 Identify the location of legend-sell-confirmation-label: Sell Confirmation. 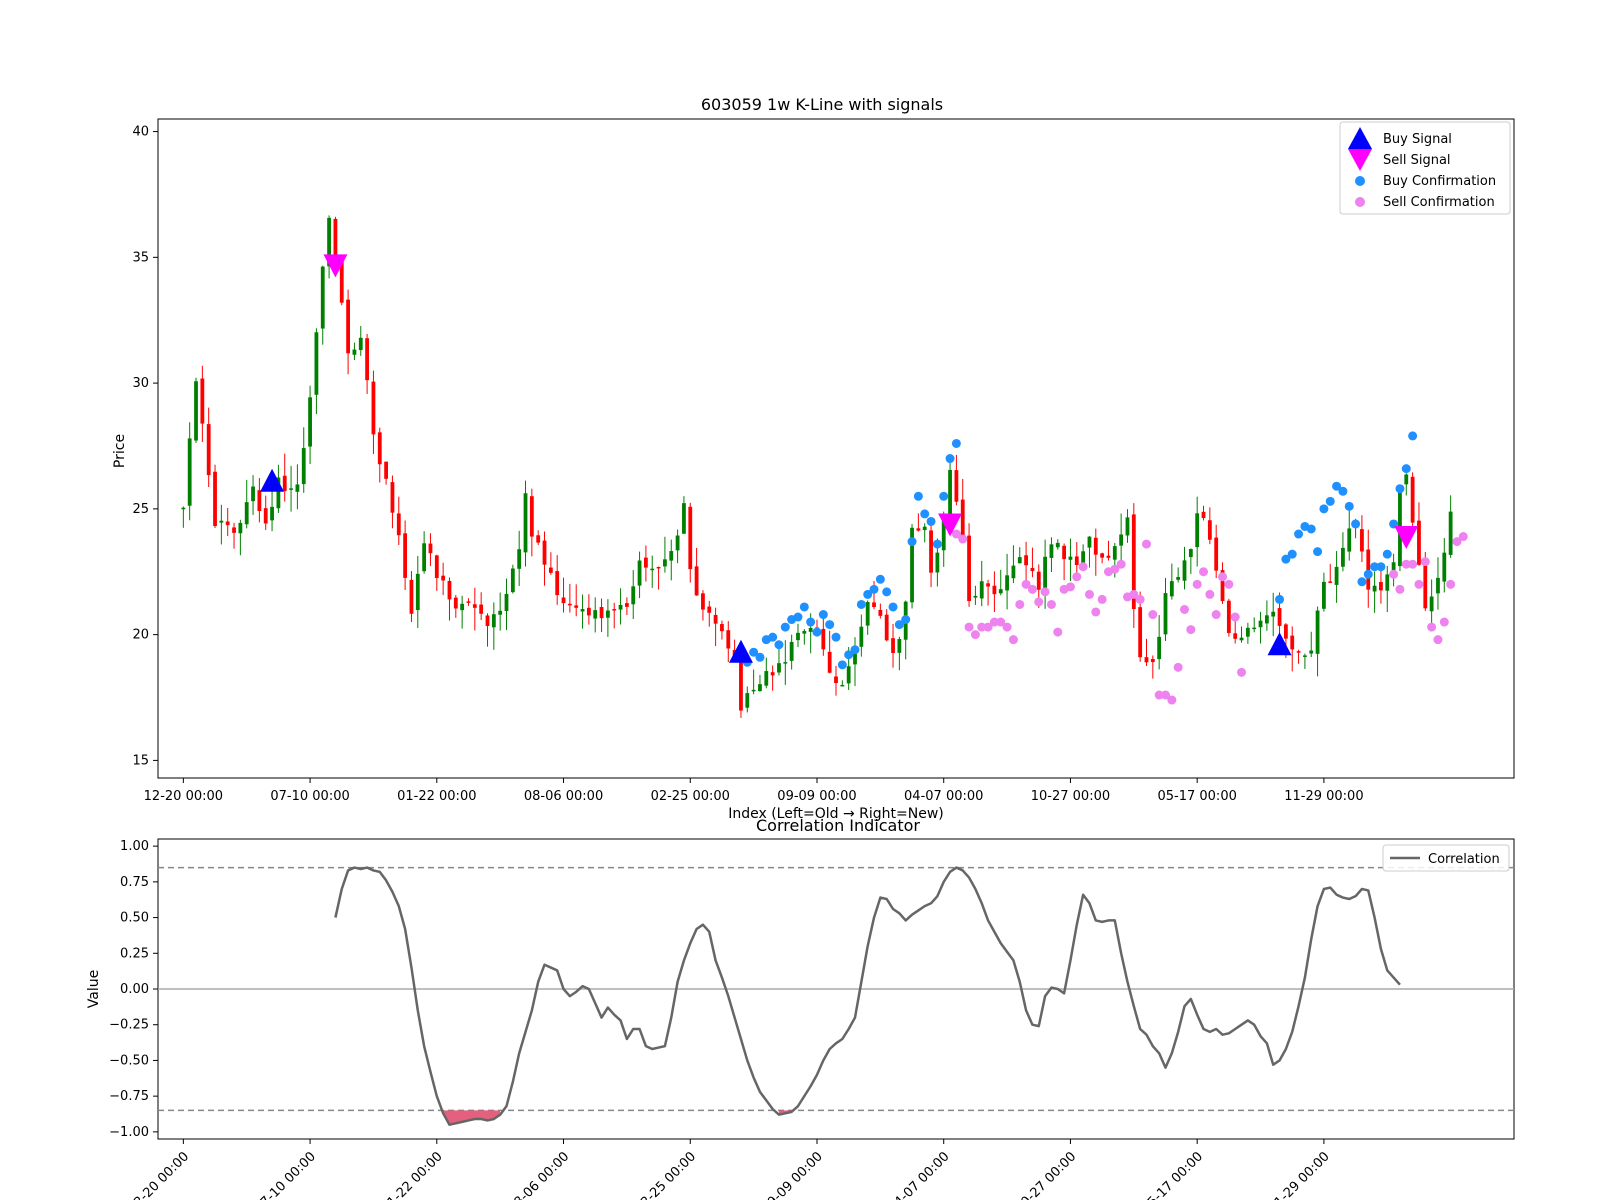
(1439, 202).